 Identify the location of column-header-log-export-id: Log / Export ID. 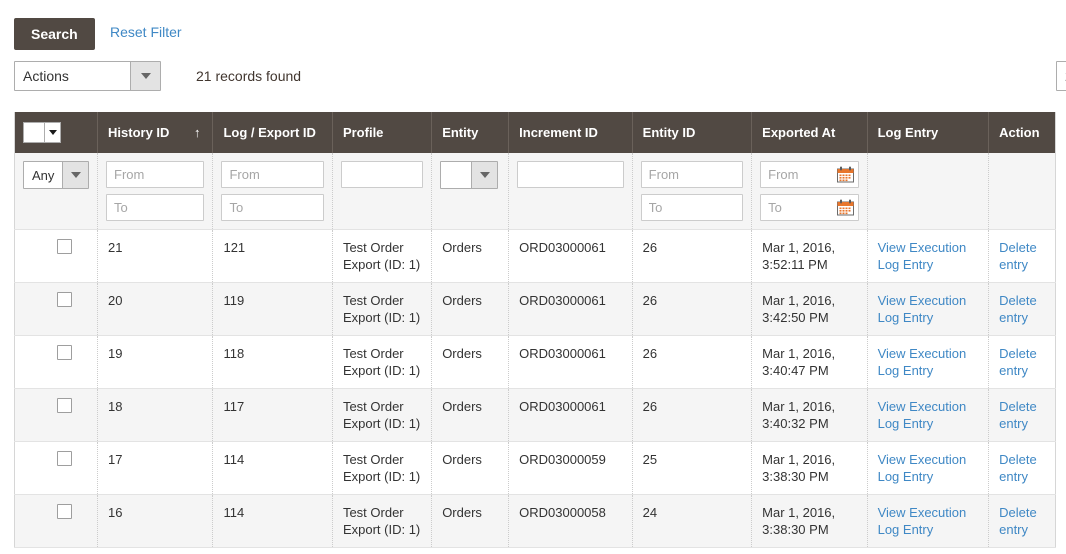
(272, 132).